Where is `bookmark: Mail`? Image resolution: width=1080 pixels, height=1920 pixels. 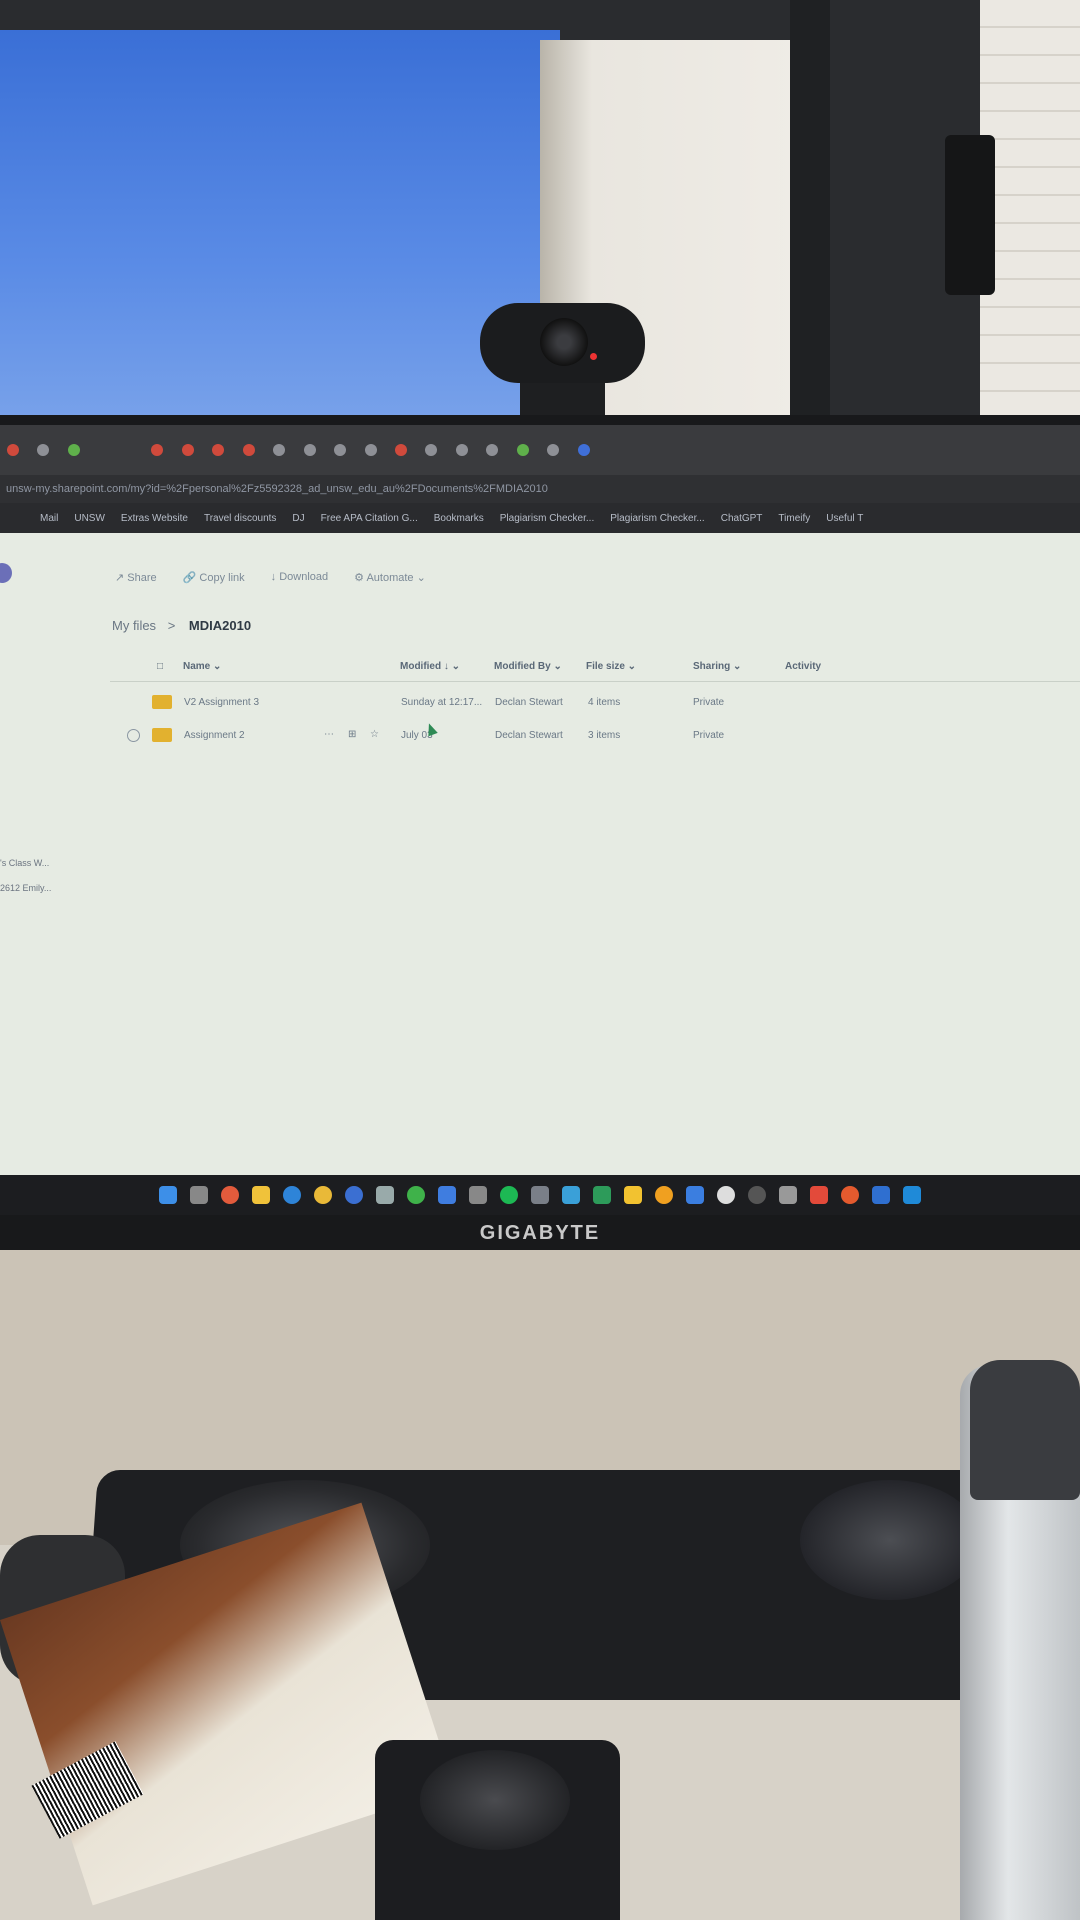
bookmark: Mail is located at coordinates (49, 518).